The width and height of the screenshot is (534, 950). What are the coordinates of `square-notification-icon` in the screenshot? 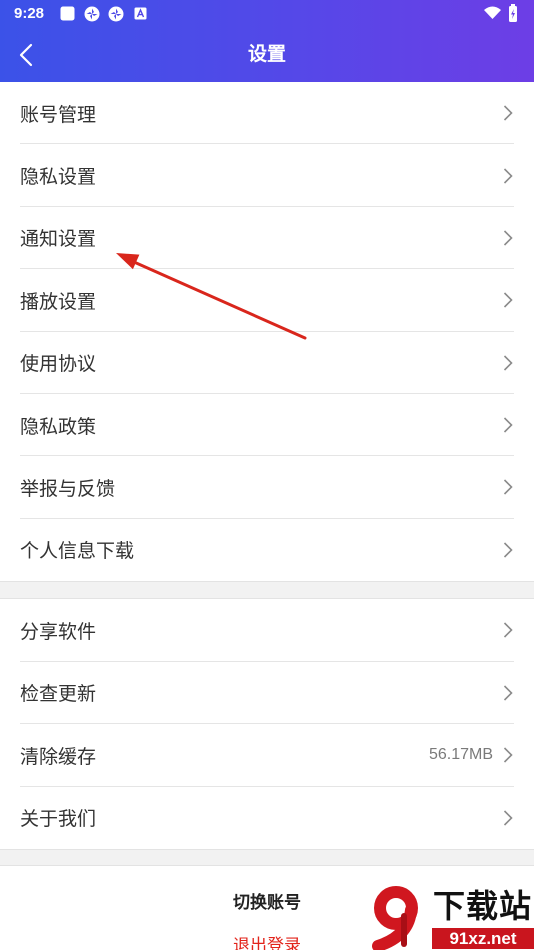 It's located at (67, 13).